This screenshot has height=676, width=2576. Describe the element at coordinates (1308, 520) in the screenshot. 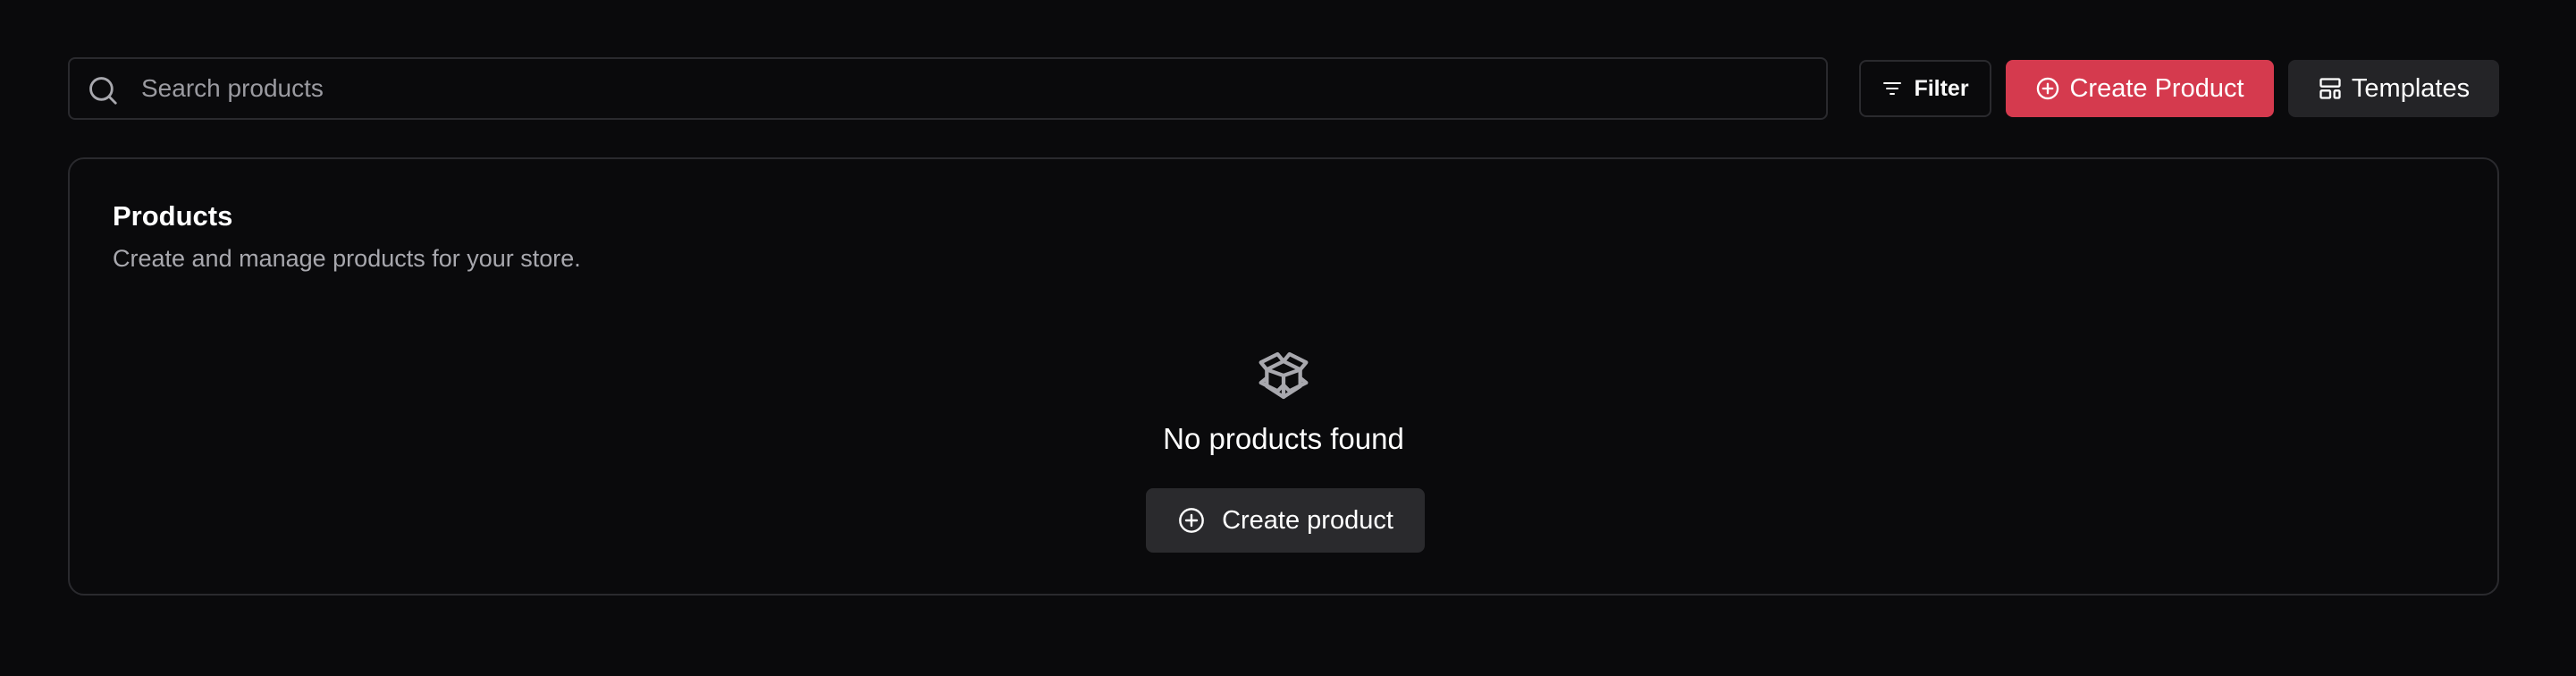

I see `empty-create-product-label: Create product` at that location.